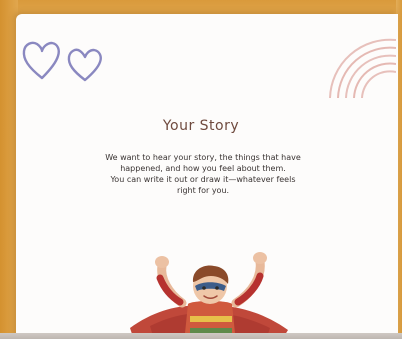  What do you see at coordinates (209, 295) in the screenshot?
I see `superhero-child-illustration` at bounding box center [209, 295].